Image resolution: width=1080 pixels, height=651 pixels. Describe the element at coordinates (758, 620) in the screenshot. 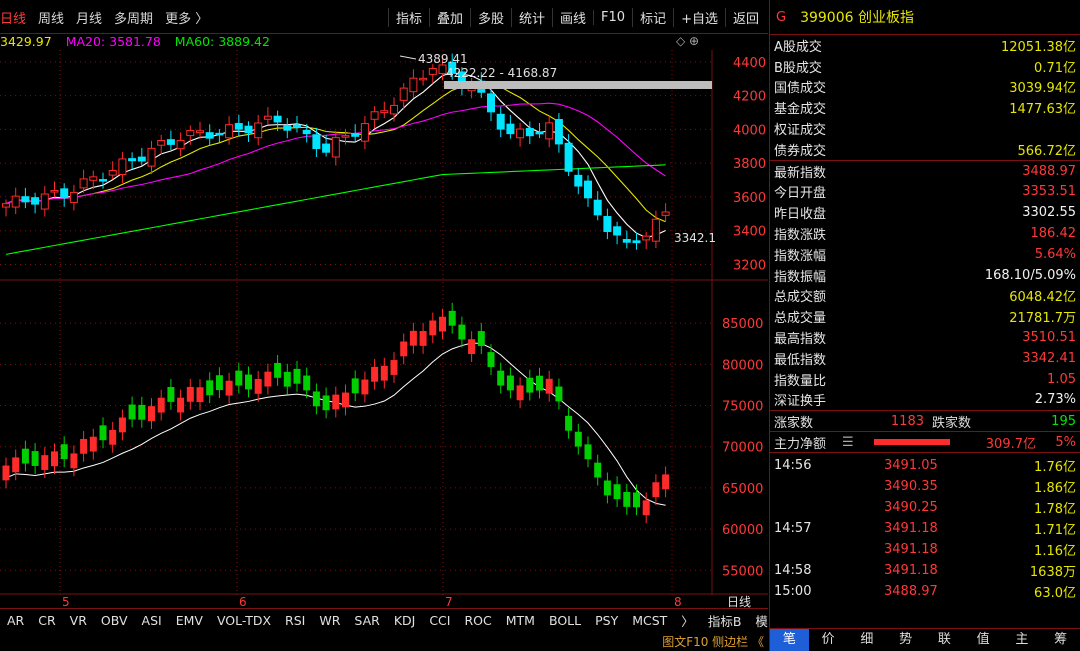

I see `indicator-tab: 模 板` at that location.